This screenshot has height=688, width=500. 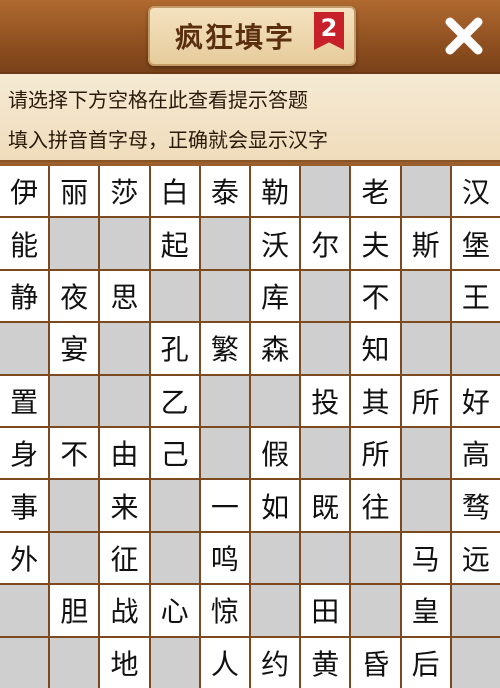 What do you see at coordinates (375, 191) in the screenshot?
I see `grid-cell-filled: 老` at bounding box center [375, 191].